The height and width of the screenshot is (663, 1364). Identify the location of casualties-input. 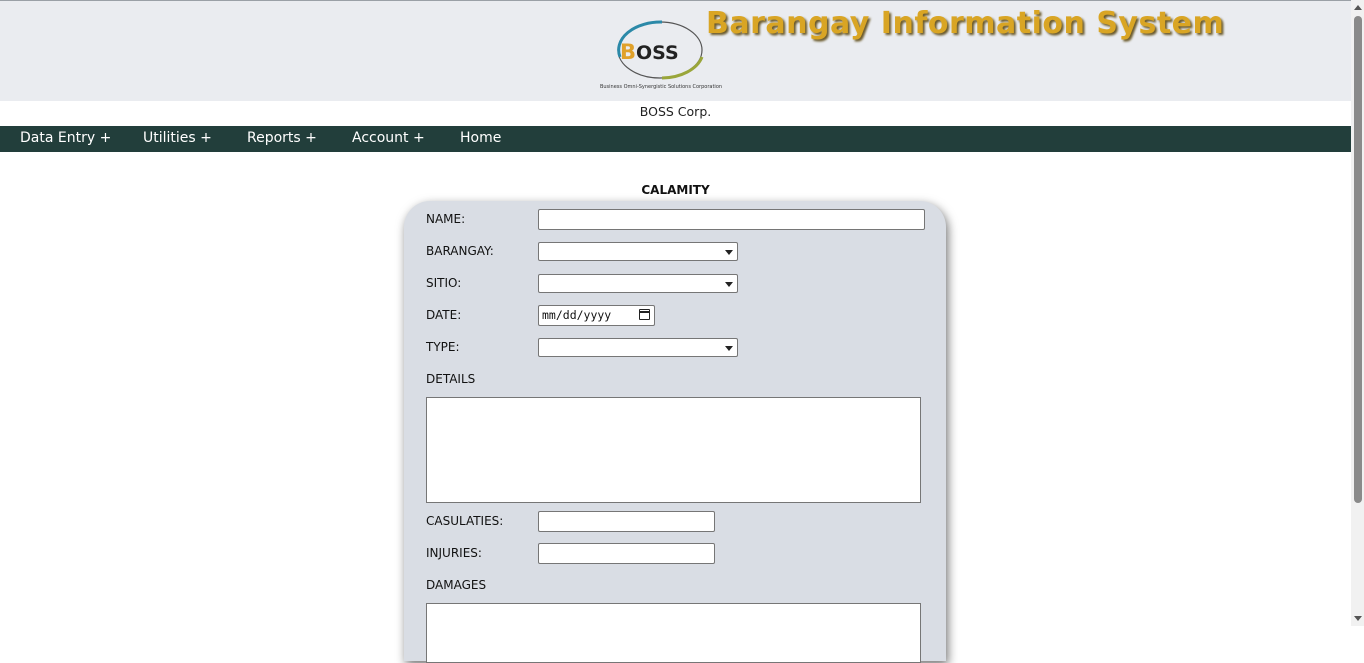
(626, 521).